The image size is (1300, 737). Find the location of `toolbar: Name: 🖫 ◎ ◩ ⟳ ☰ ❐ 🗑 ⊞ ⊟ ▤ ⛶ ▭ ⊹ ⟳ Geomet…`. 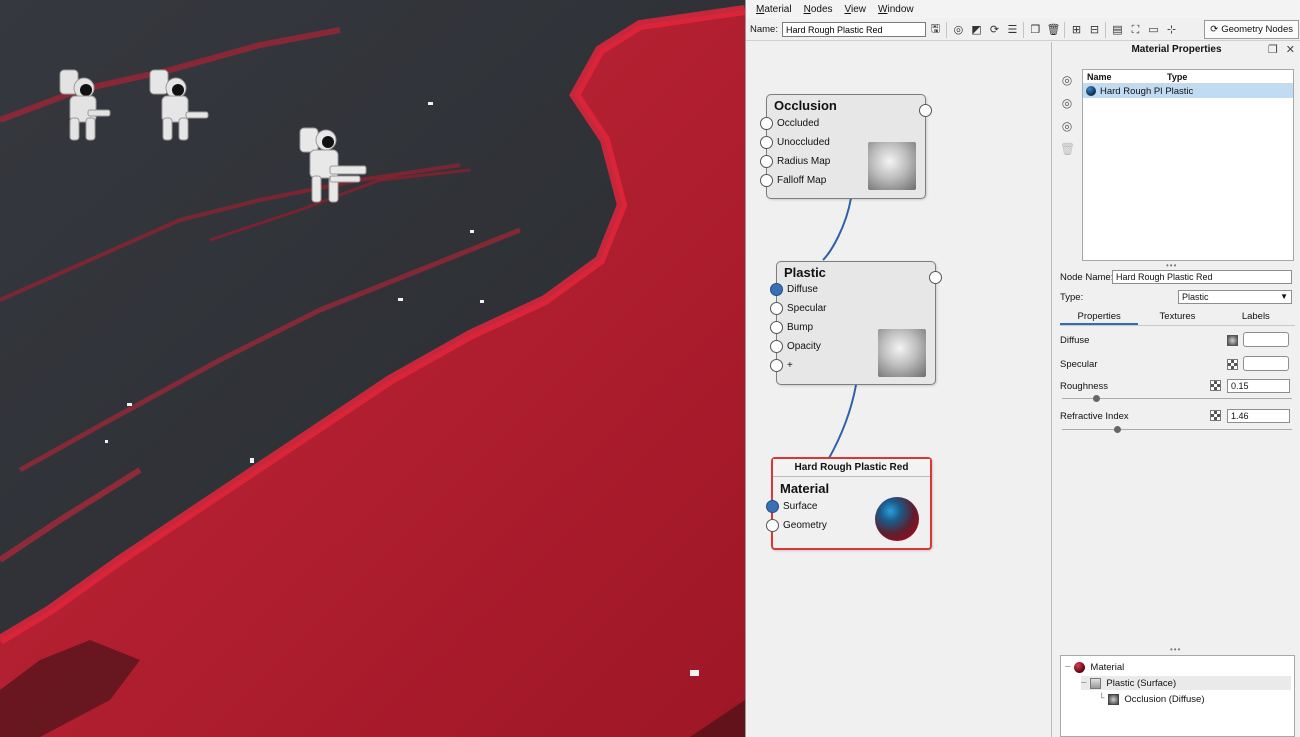

toolbar: Name: 🖫 ◎ ◩ ⟳ ☰ ❐ 🗑 ⊞ ⊟ ▤ ⛶ ▭ ⊹ ⟳ Geomet… is located at coordinates (1023, 30).